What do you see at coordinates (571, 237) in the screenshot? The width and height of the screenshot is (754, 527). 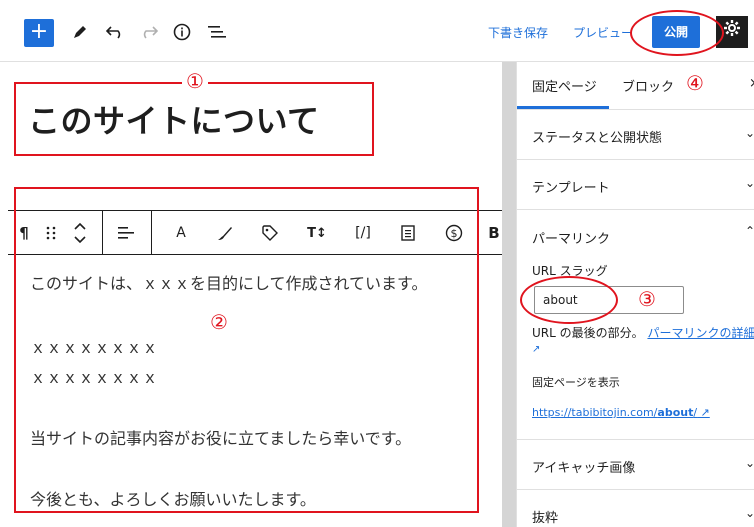 I see `panel-permalink-label: パーマリンク` at bounding box center [571, 237].